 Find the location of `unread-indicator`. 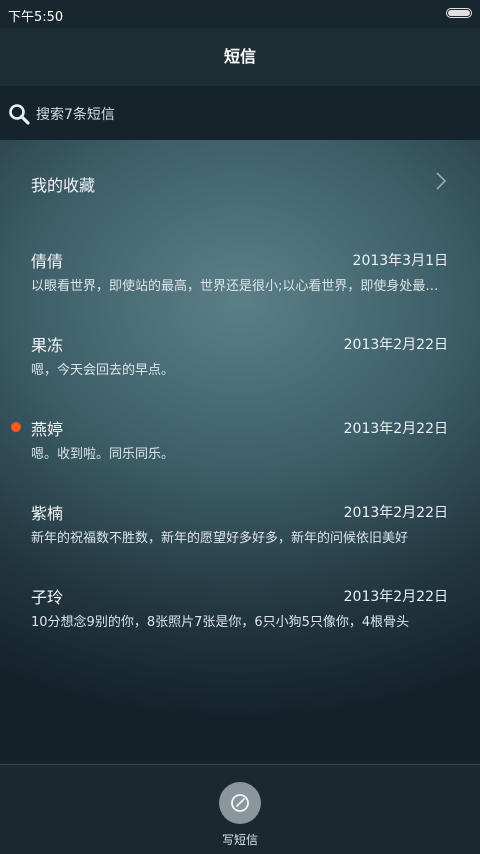

unread-indicator is located at coordinates (16, 427).